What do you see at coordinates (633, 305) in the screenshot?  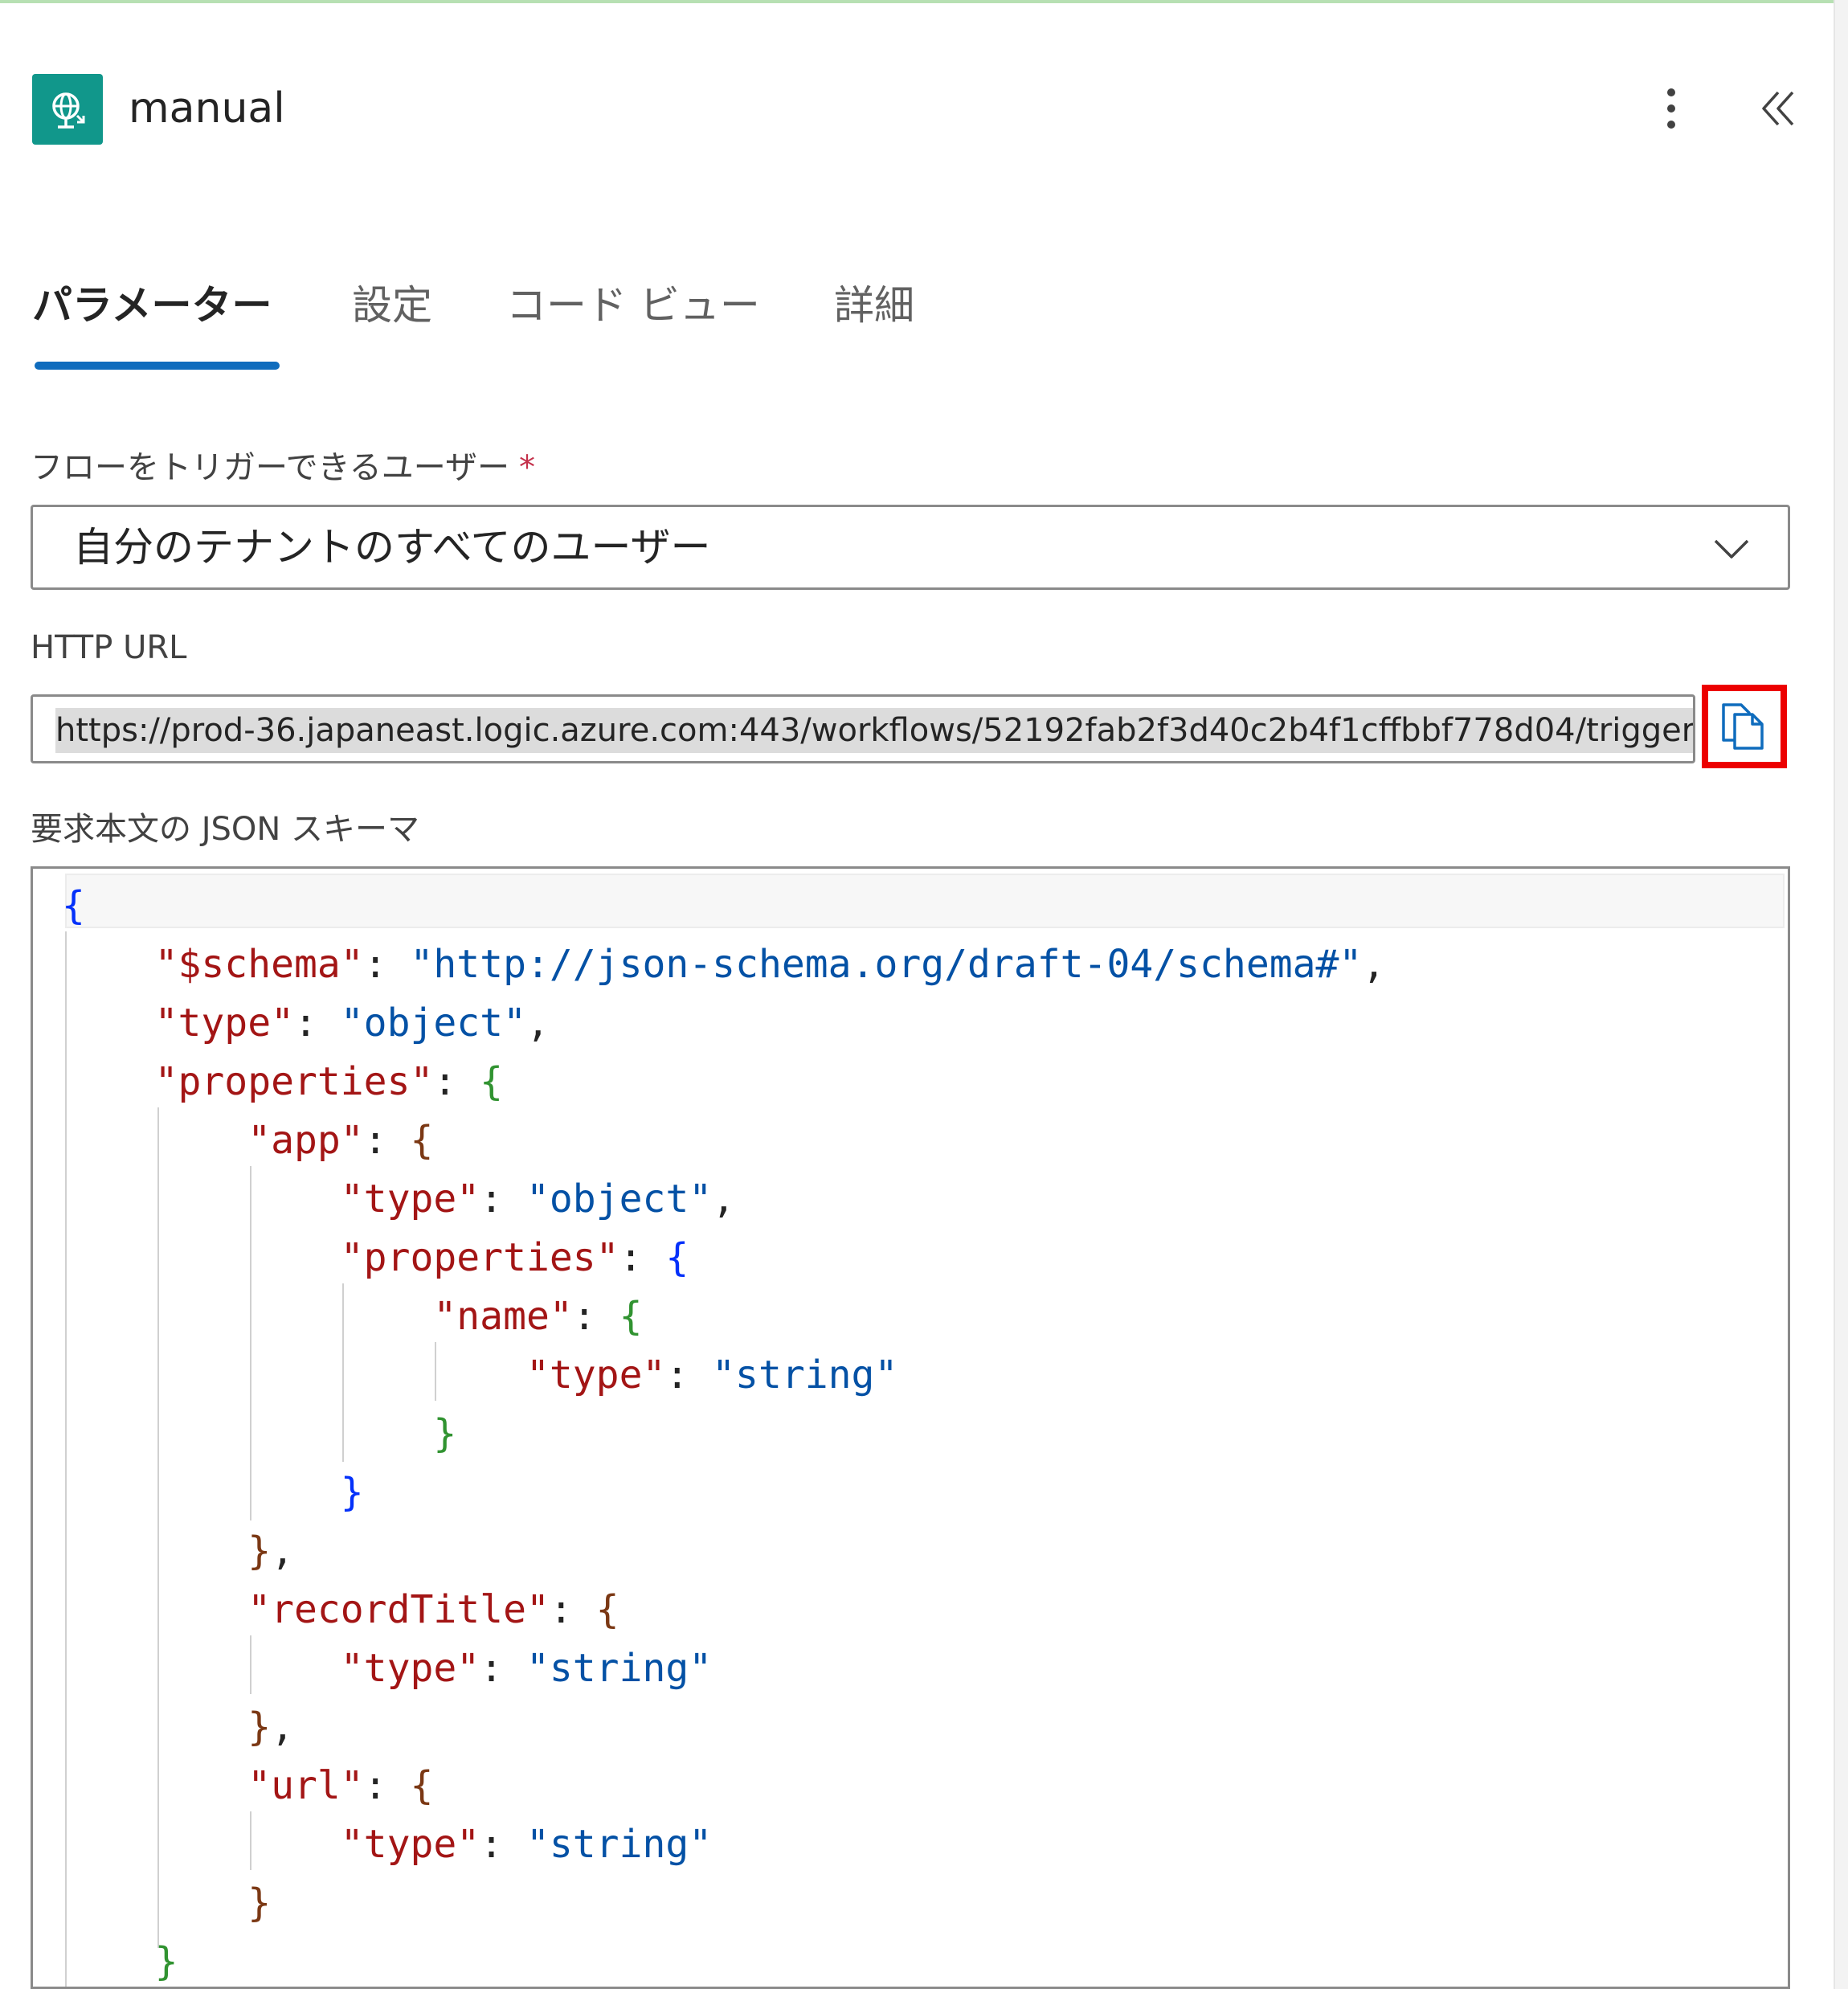 I see `tab-code-view: コード ビュー` at bounding box center [633, 305].